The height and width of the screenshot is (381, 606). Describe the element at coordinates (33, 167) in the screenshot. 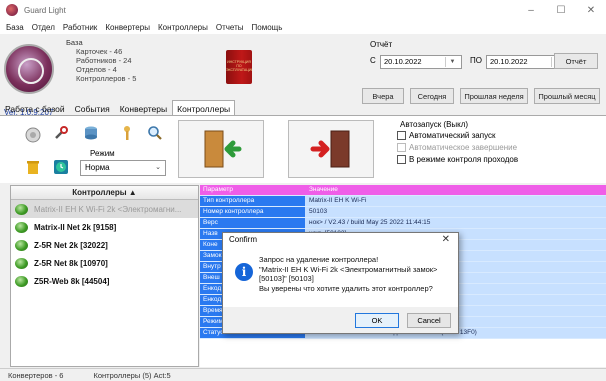

I see `trash-icon` at that location.